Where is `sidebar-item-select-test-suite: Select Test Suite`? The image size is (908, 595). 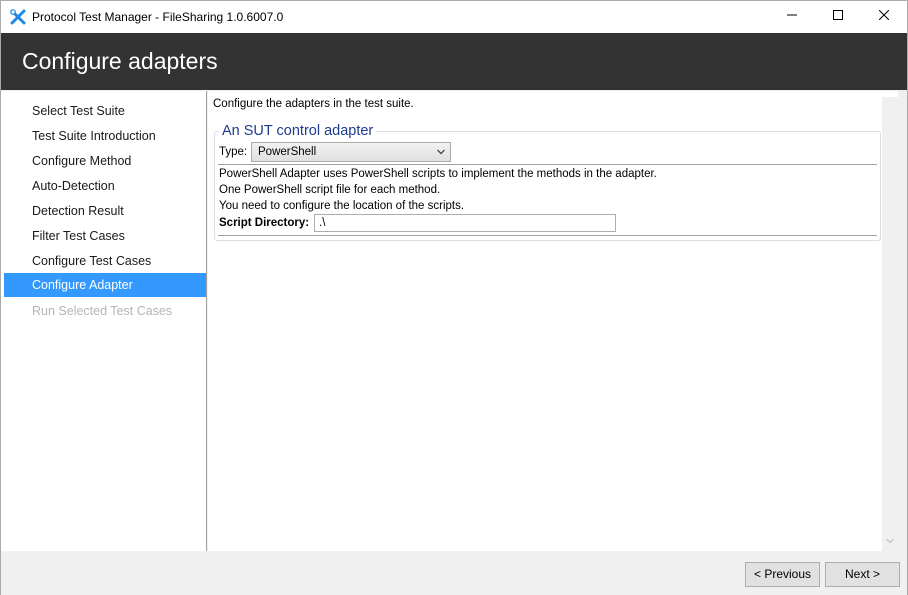
sidebar-item-select-test-suite: Select Test Suite is located at coordinates (105, 111).